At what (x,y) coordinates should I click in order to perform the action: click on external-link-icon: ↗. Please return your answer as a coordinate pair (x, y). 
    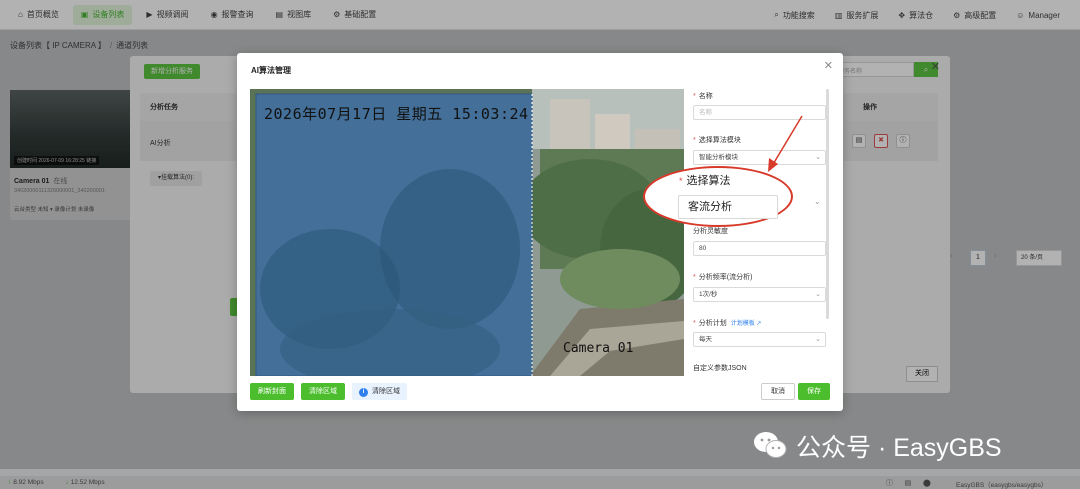
    Looking at the image, I should click on (759, 324).